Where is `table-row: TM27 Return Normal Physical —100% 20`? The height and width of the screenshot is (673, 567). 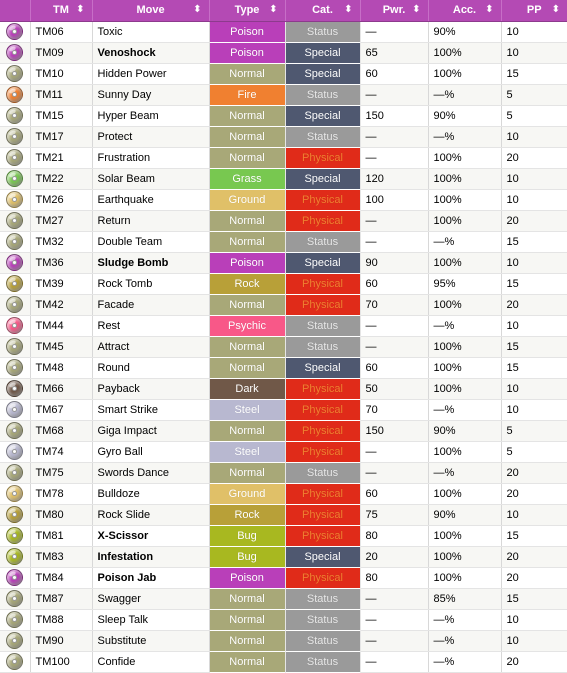
table-row: TM27 Return Normal Physical —100% 20 is located at coordinates (283, 221).